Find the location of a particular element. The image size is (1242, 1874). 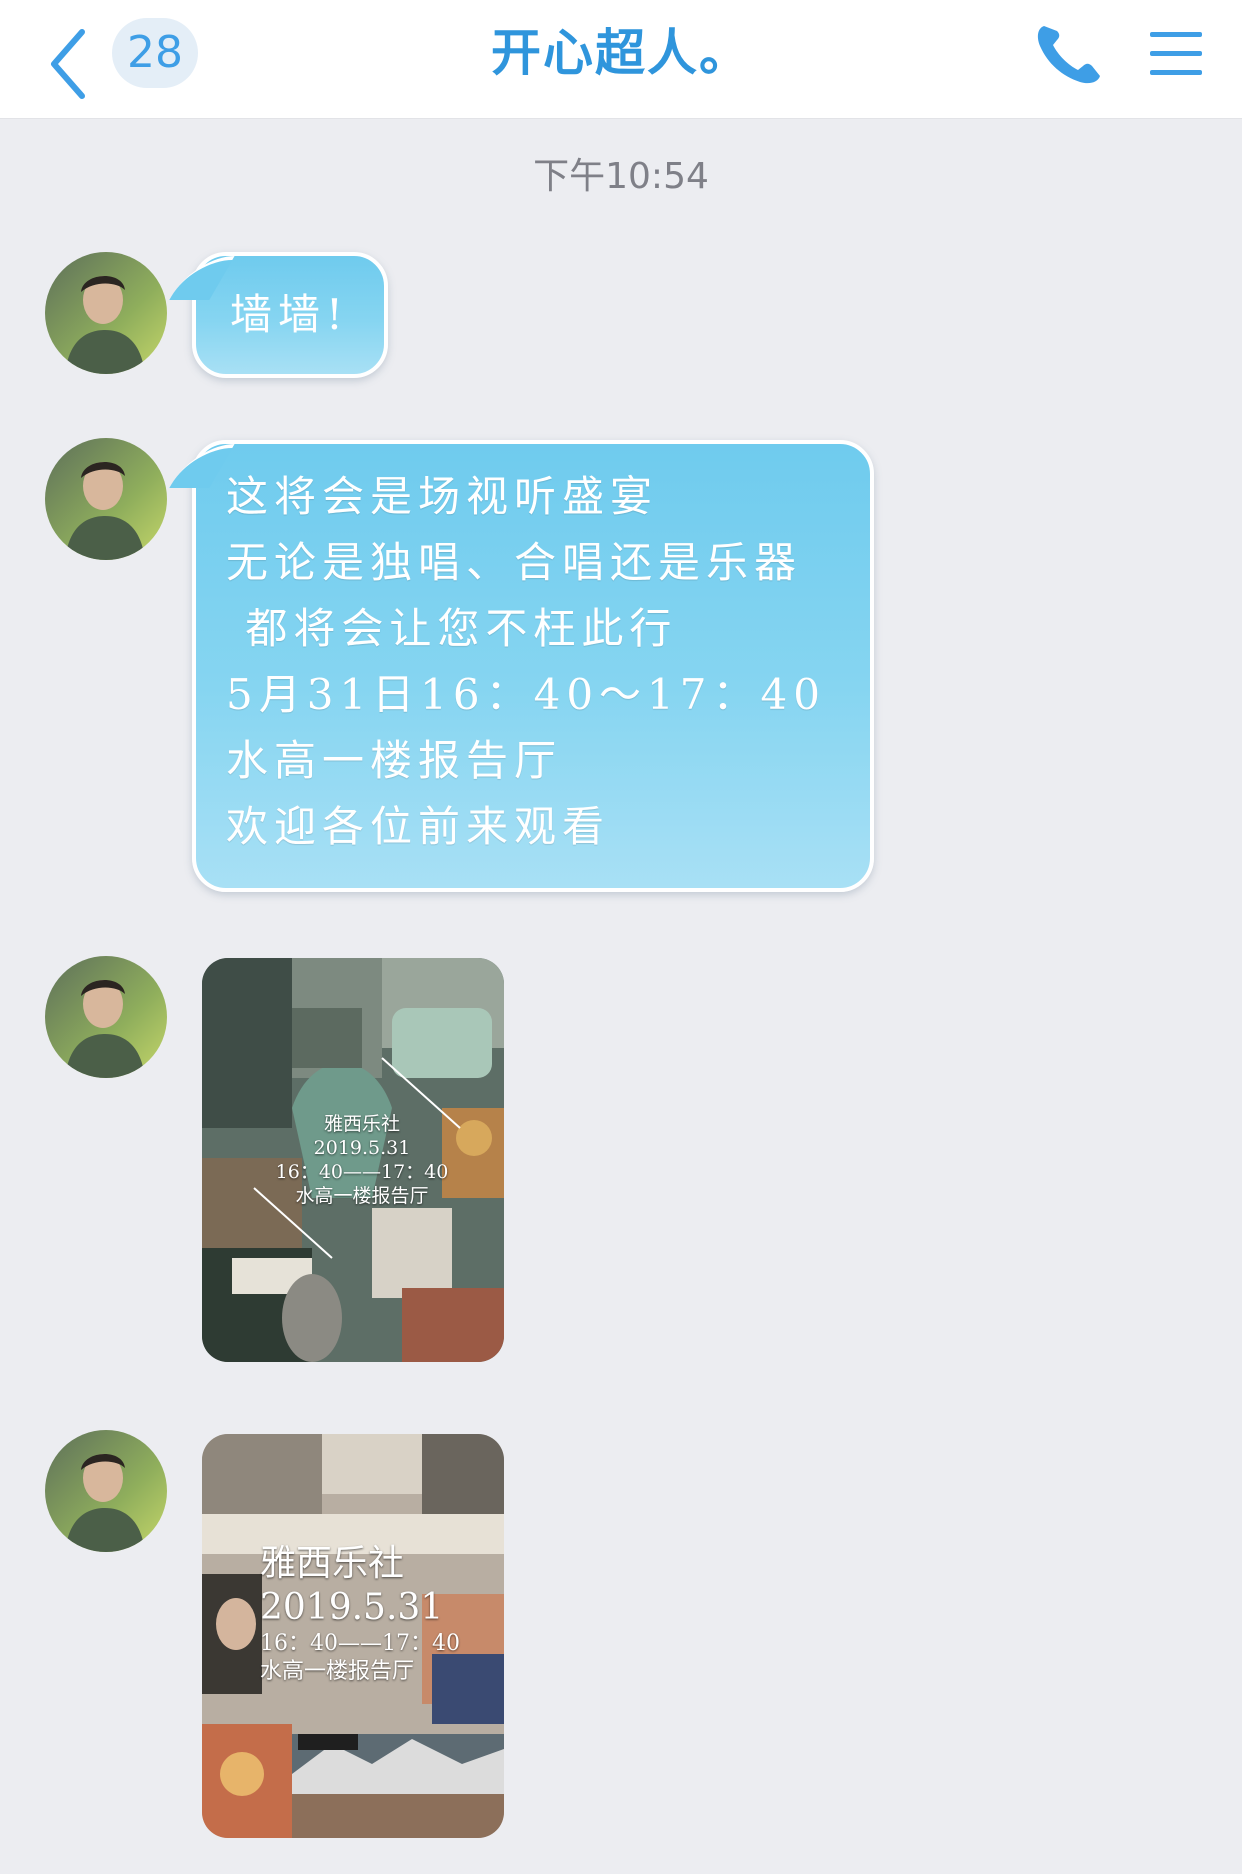

call-button is located at coordinates (1069, 53).